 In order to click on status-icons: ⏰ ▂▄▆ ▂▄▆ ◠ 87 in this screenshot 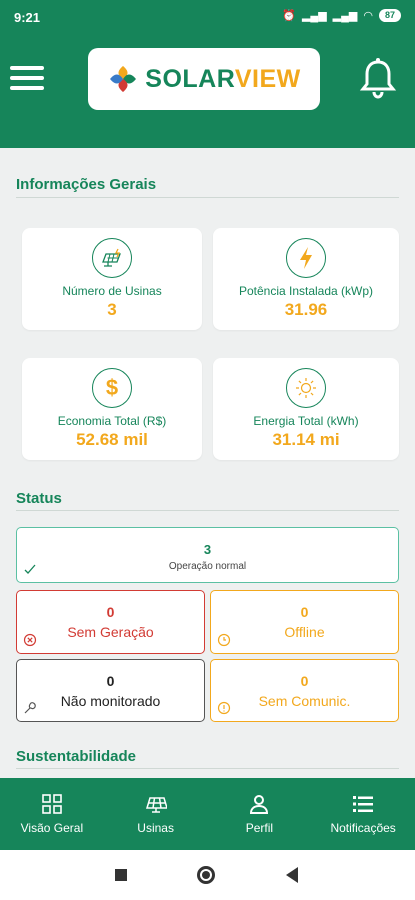, I will do `click(341, 15)`.